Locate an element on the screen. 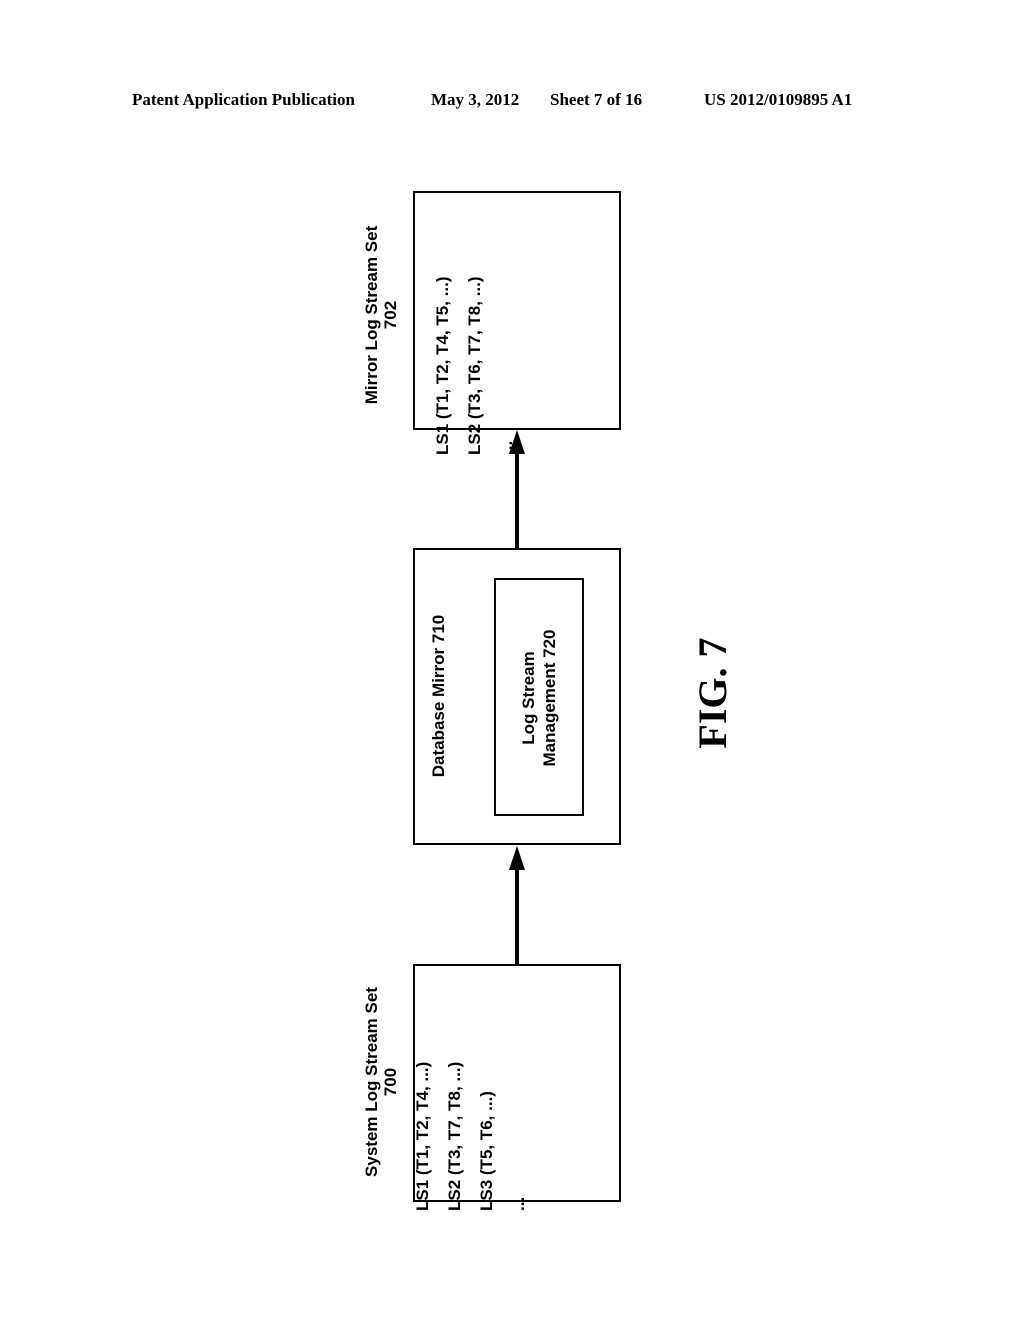 The image size is (1024, 1320). ref-number: 700 is located at coordinates (390, 1082).